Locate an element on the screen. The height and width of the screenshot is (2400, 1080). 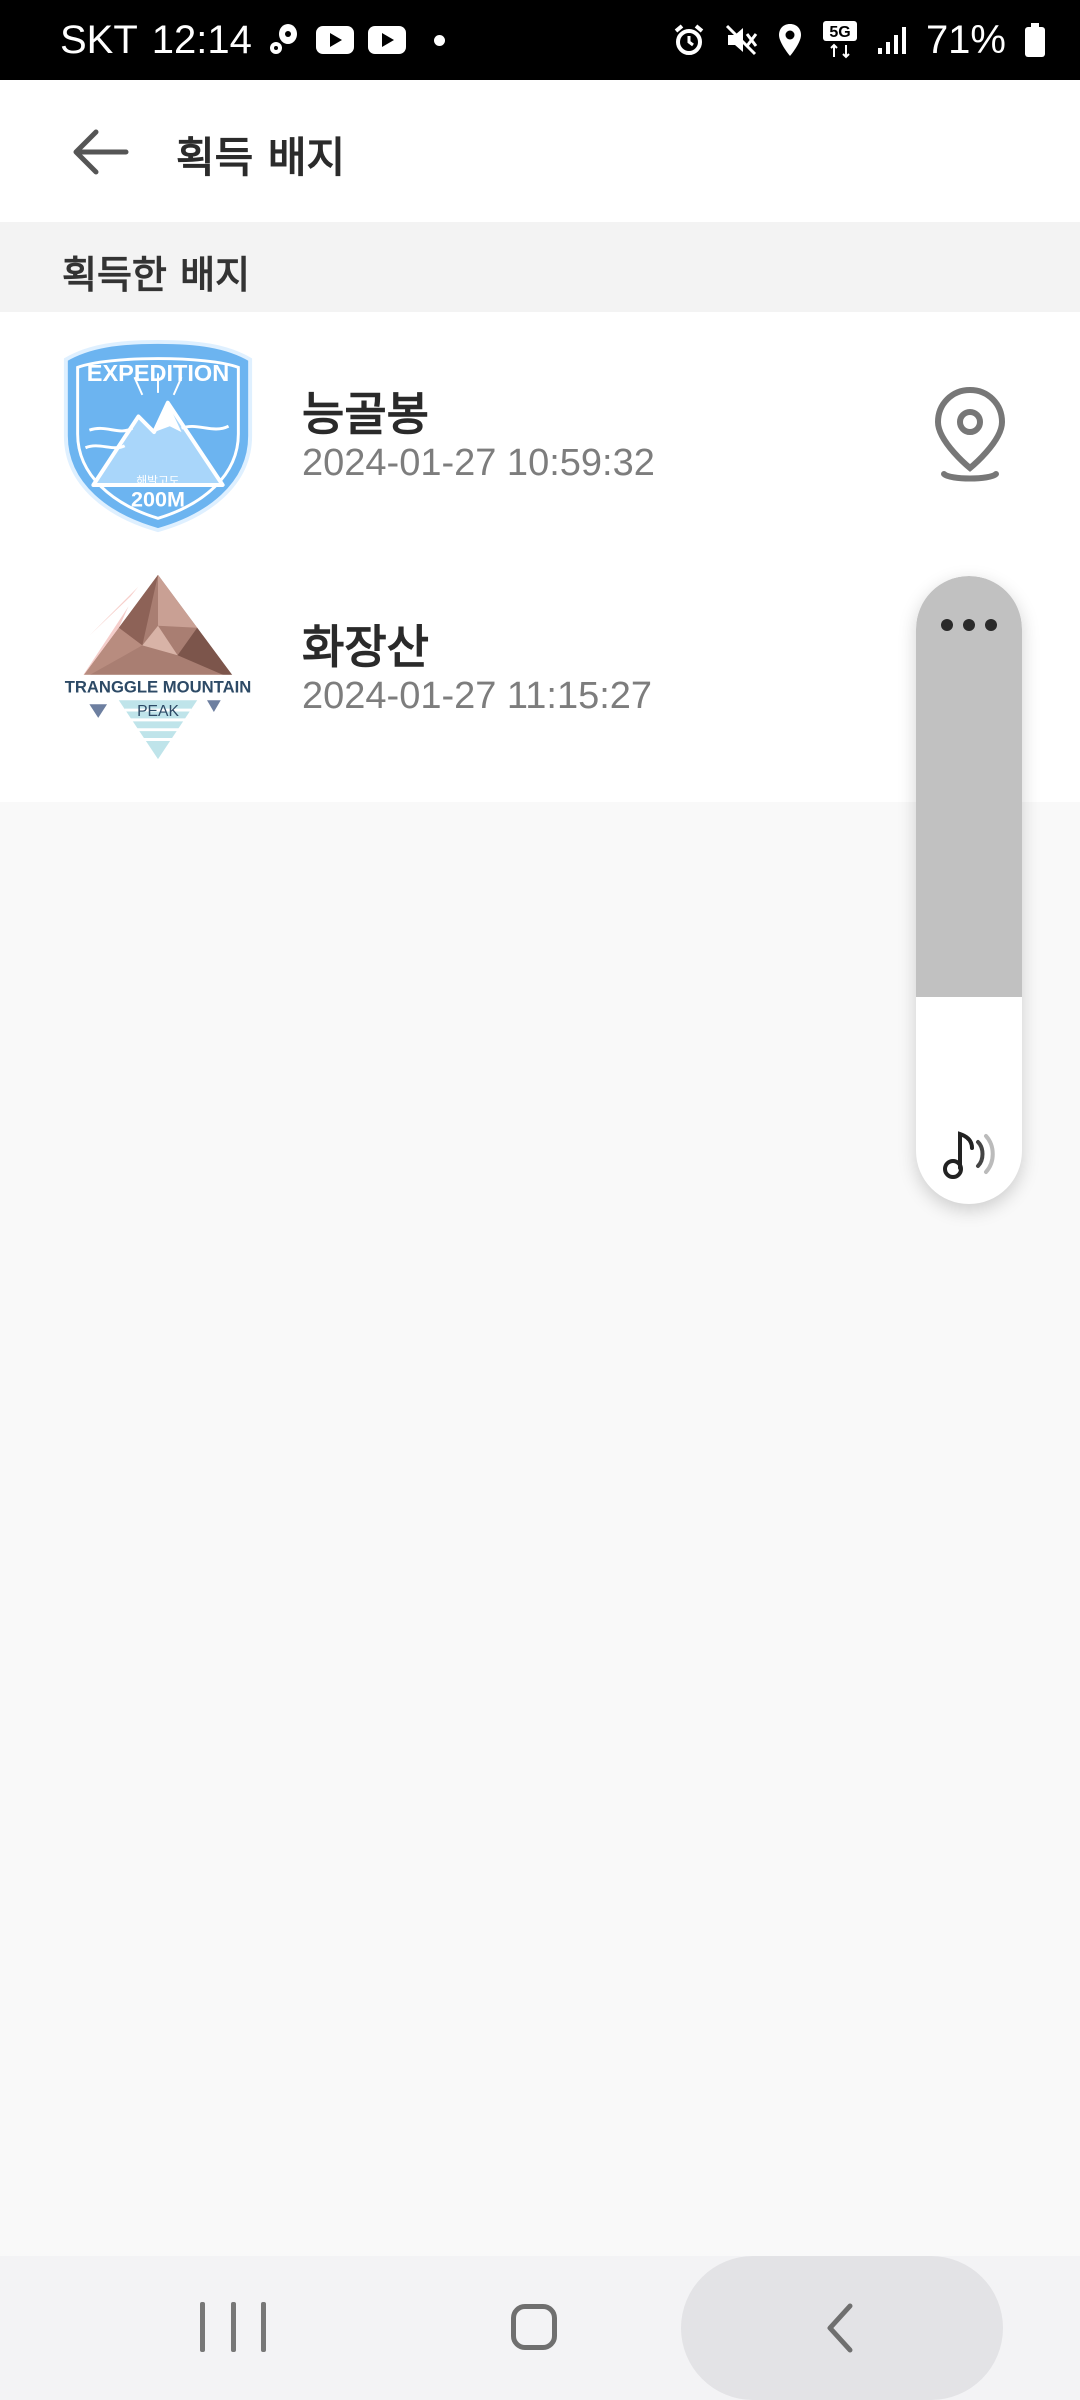
music-volume-icon is located at coordinates (970, 1154).